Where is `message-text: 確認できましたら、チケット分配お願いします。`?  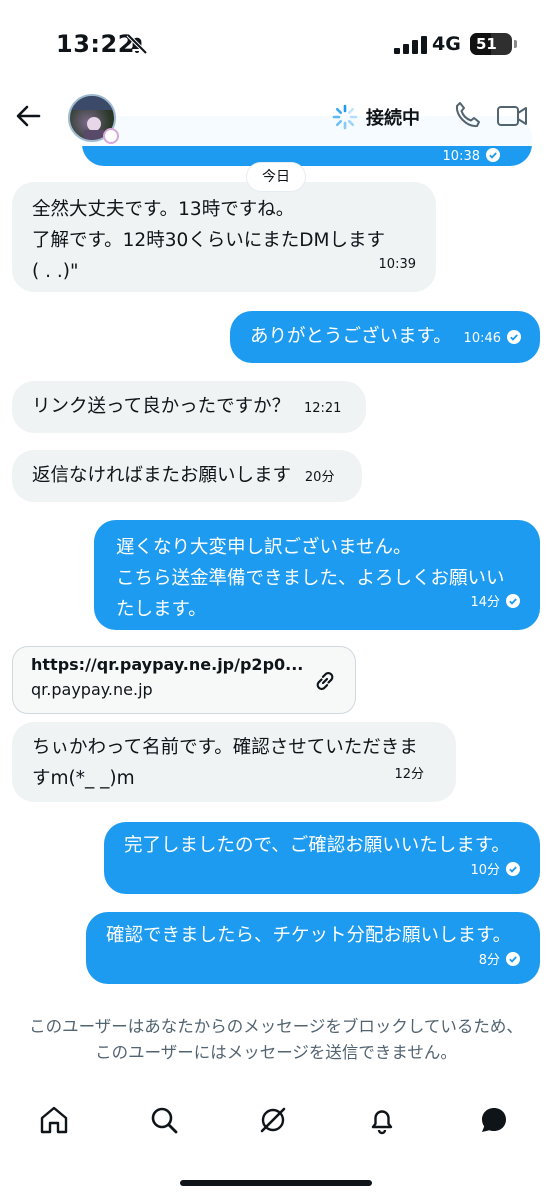
message-text: 確認できましたら、チケット分配お願いします。 is located at coordinates (309, 935).